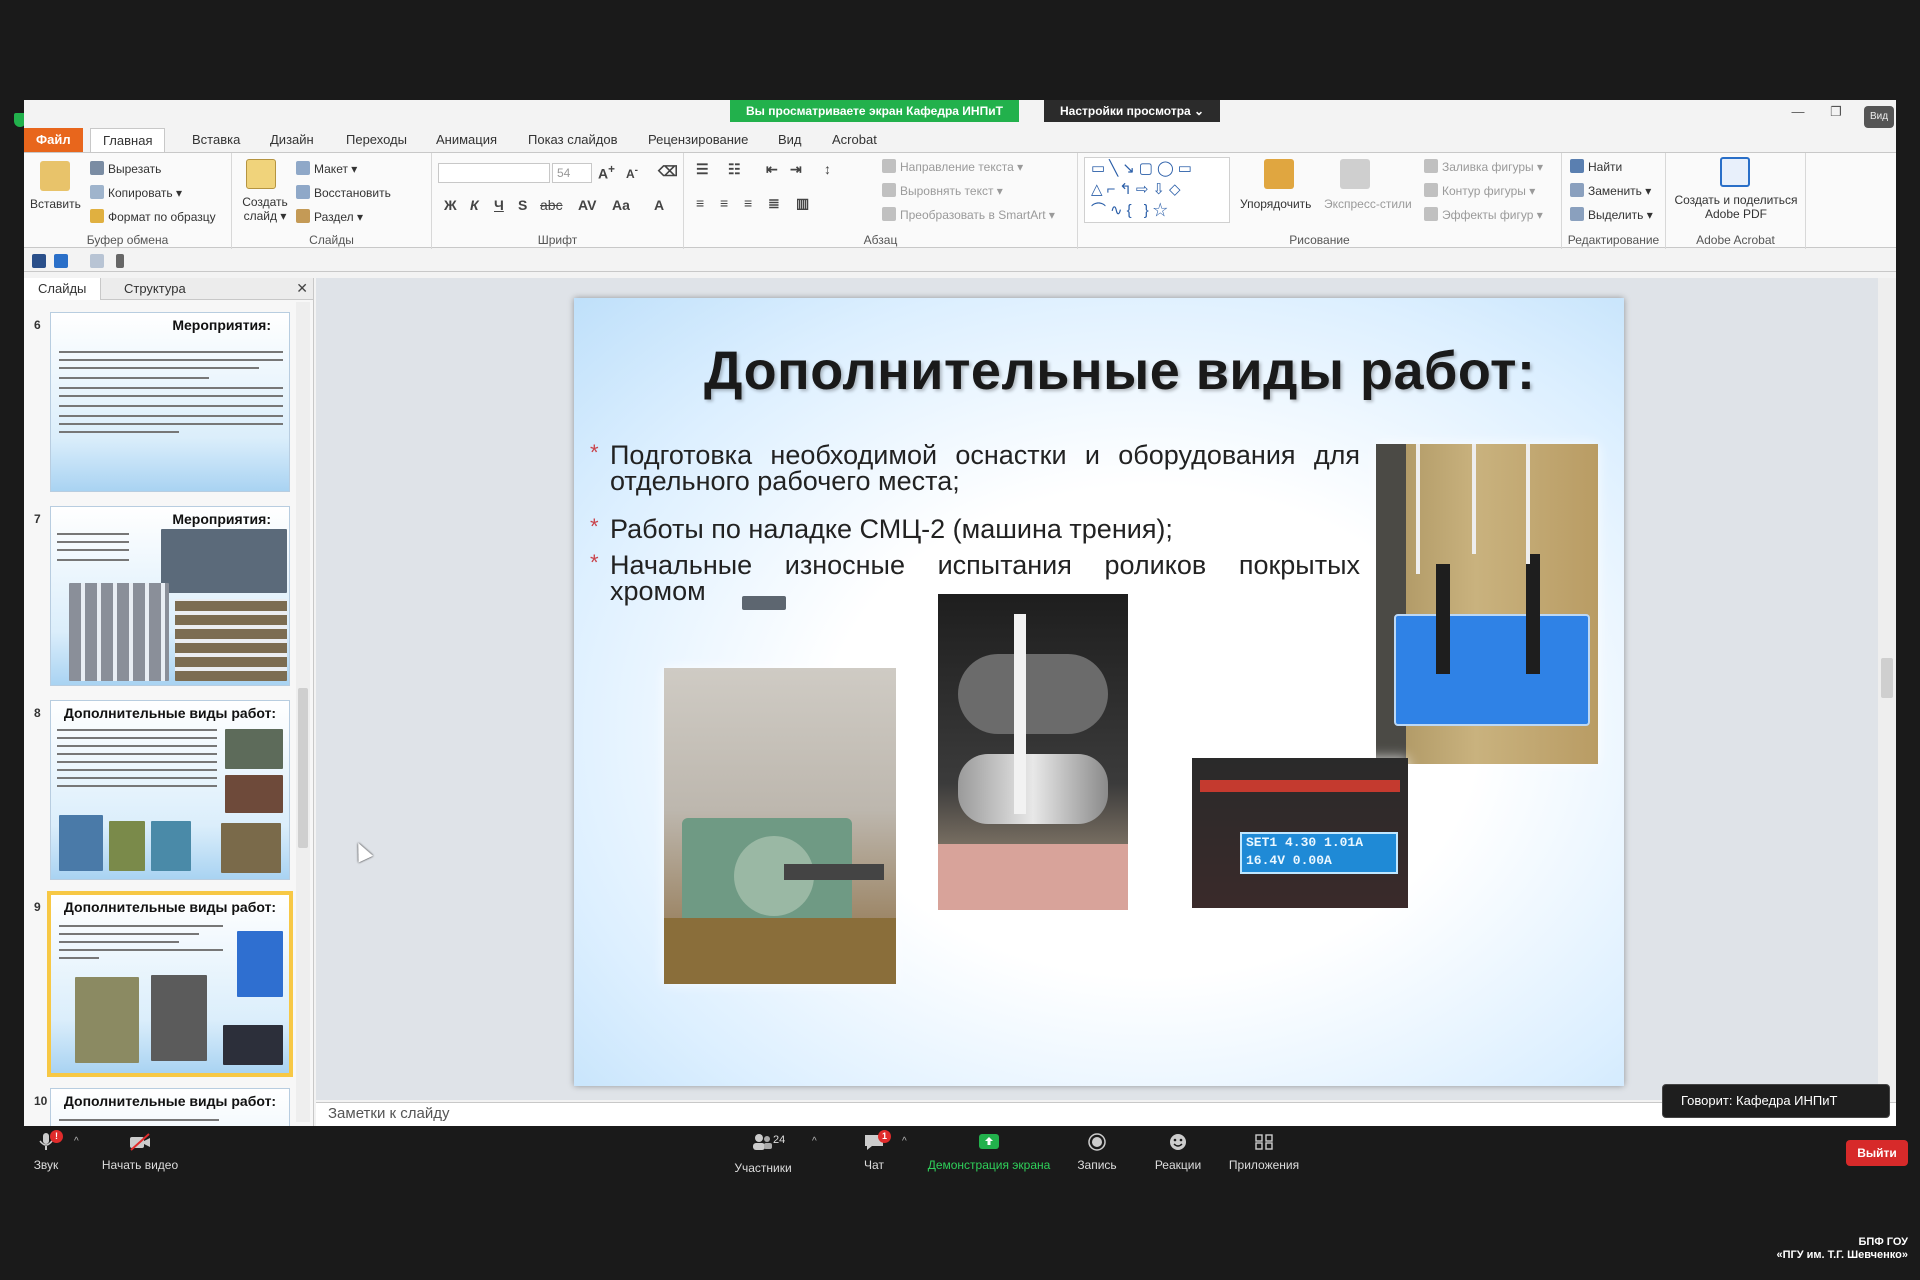  I want to click on slide-thumbnail-selected: Дополнительные виды работ:, so click(170, 984).